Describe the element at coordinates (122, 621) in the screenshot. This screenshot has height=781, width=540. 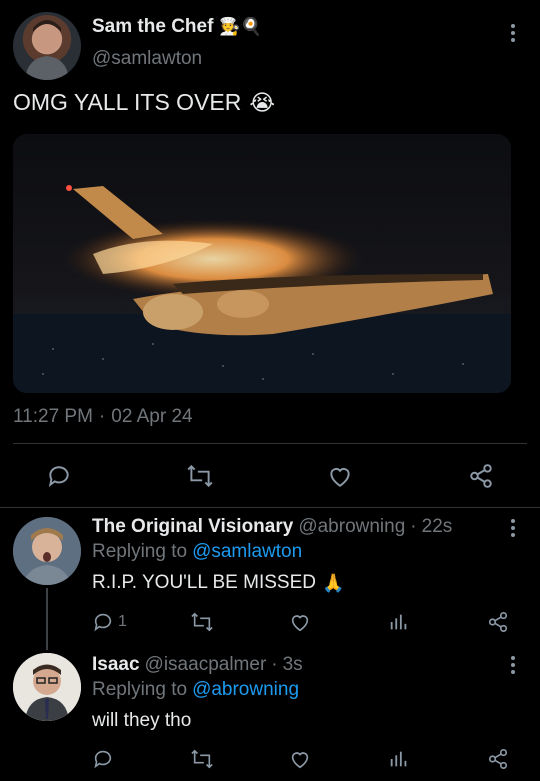
I see `reply-count: 1` at that location.